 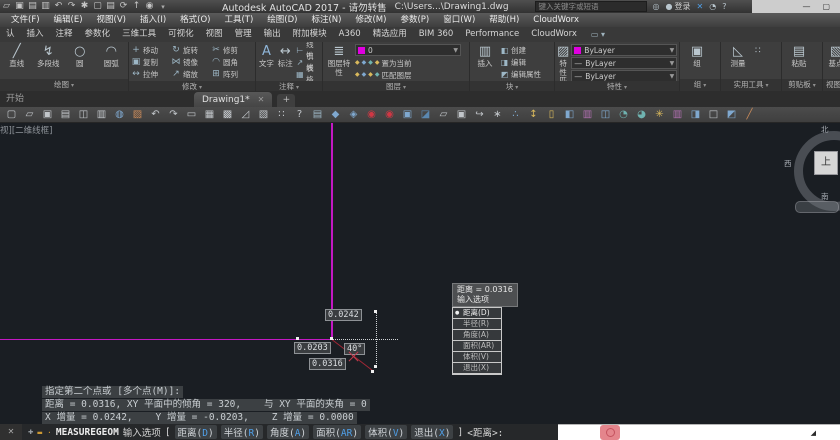 What do you see at coordinates (712, 6) in the screenshot?
I see `cloud-icon: ◔` at bounding box center [712, 6].